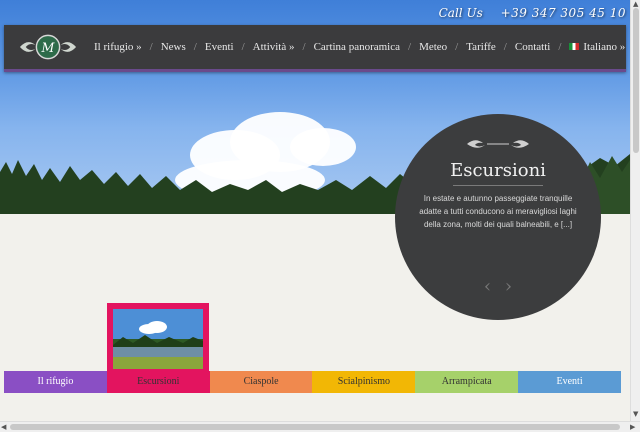  Describe the element at coordinates (498, 286) in the screenshot. I see `slider-arrows: ‹ ›` at that location.